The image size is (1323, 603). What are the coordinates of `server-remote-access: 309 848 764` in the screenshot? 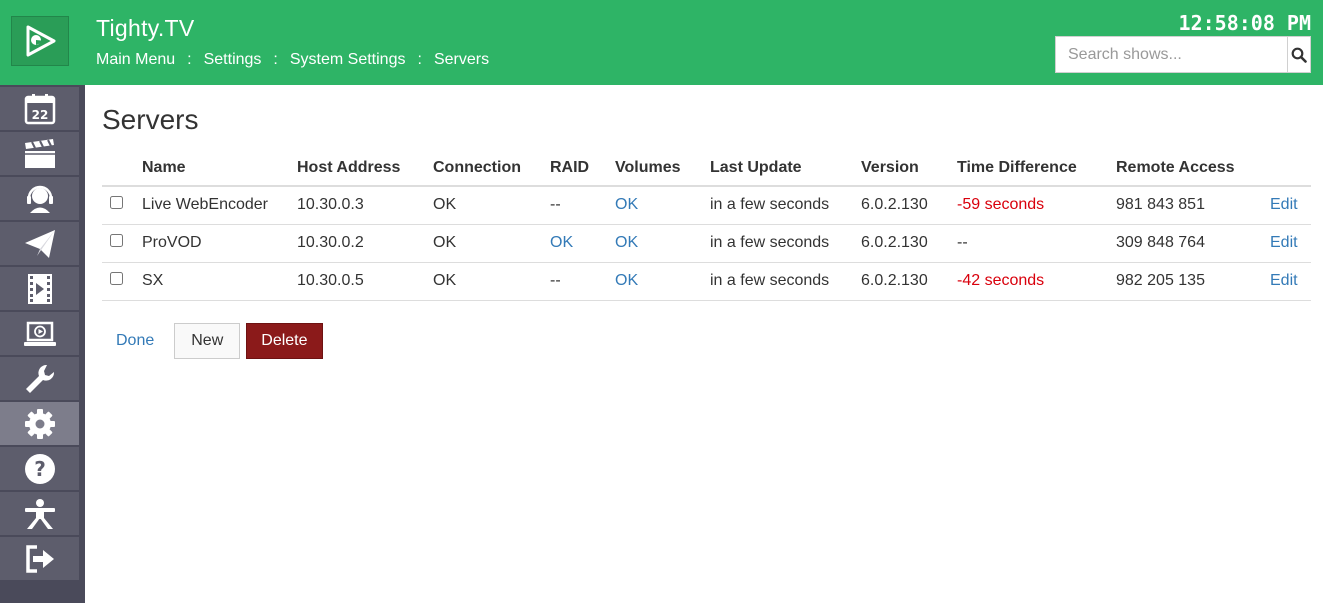 It's located at (1185, 243).